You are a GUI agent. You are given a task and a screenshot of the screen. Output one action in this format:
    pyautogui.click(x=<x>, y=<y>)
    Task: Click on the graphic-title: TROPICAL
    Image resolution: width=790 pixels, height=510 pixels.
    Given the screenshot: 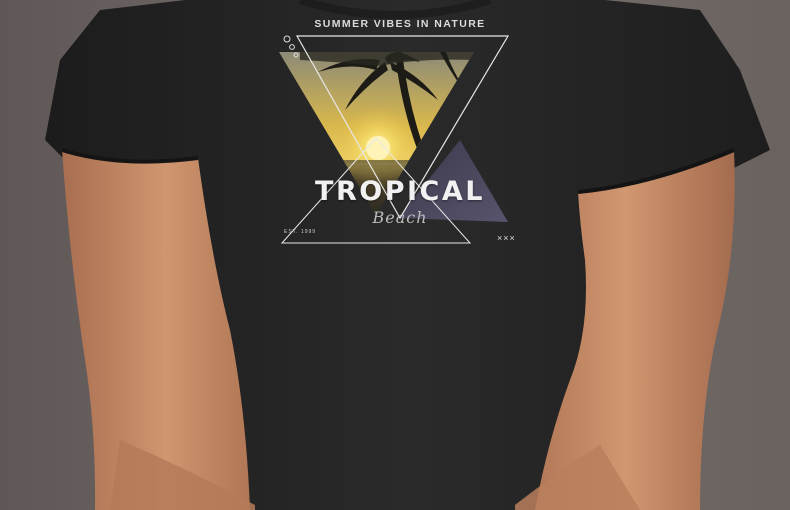 What is the action you would take?
    pyautogui.click(x=400, y=191)
    